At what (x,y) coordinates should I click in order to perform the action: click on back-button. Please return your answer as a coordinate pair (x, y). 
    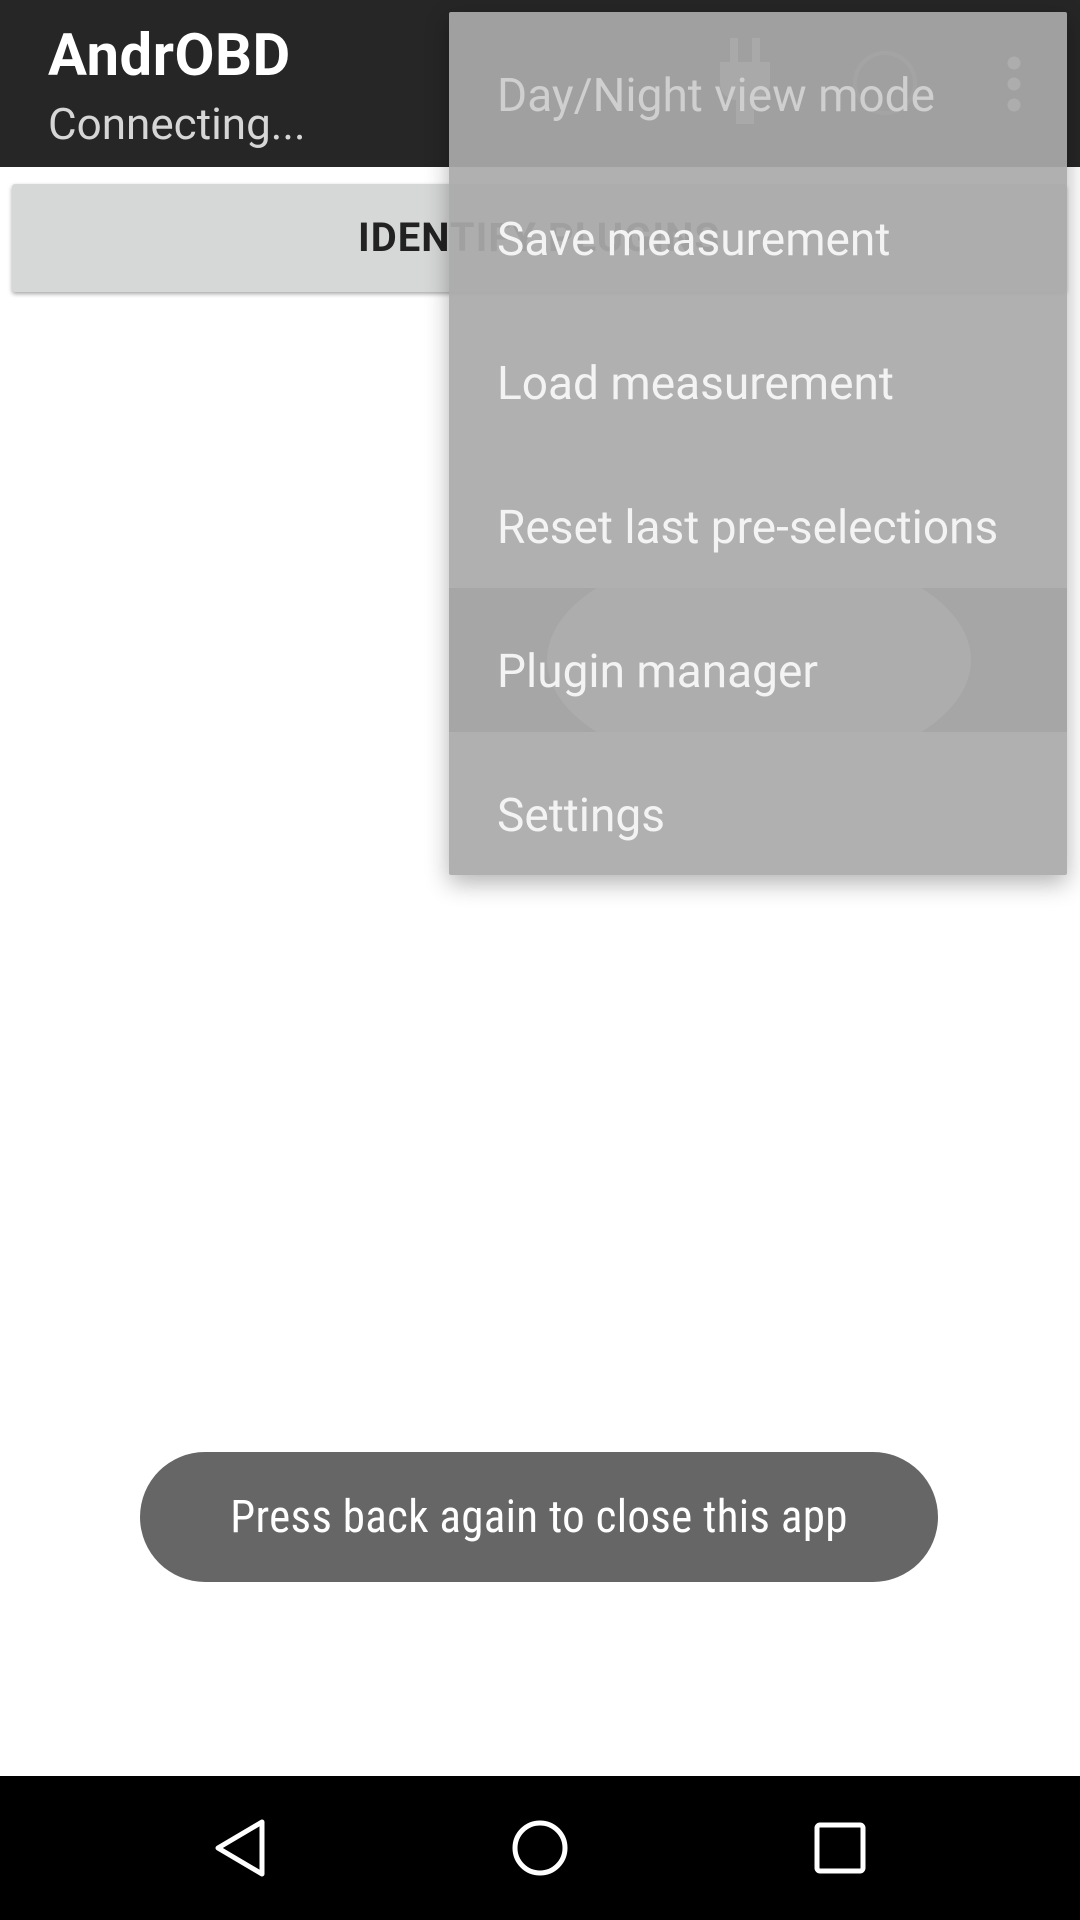
    Looking at the image, I should click on (240, 1848).